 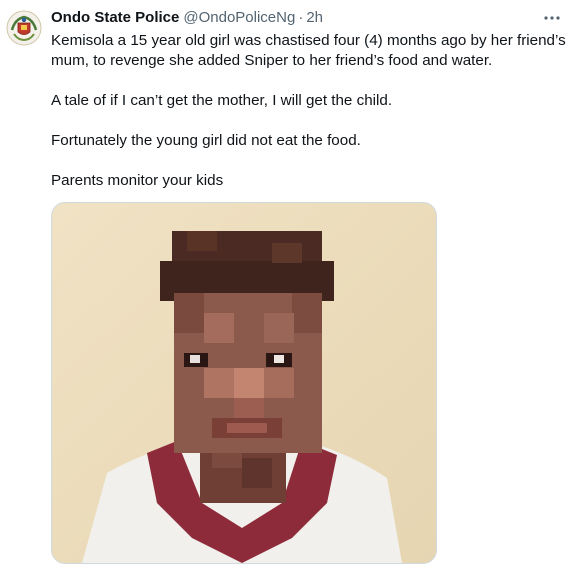 I want to click on author-name: Ondo State Police, so click(x=115, y=17).